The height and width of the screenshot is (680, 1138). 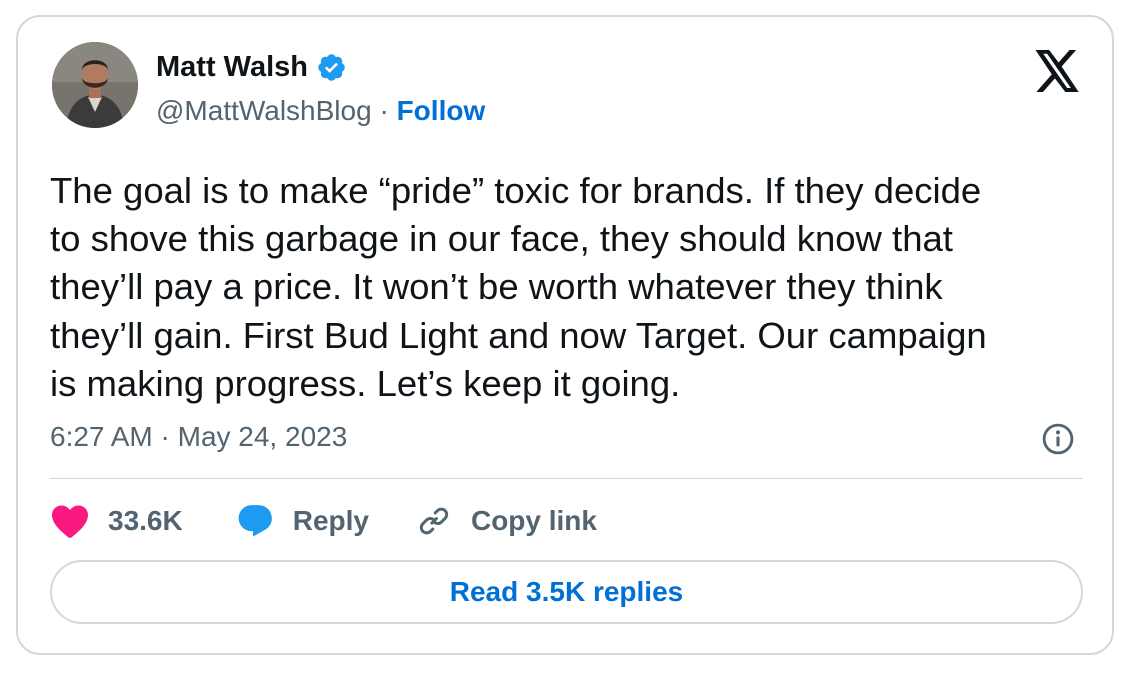 I want to click on action-bar: 33.6K Reply Copy link, so click(x=323, y=521).